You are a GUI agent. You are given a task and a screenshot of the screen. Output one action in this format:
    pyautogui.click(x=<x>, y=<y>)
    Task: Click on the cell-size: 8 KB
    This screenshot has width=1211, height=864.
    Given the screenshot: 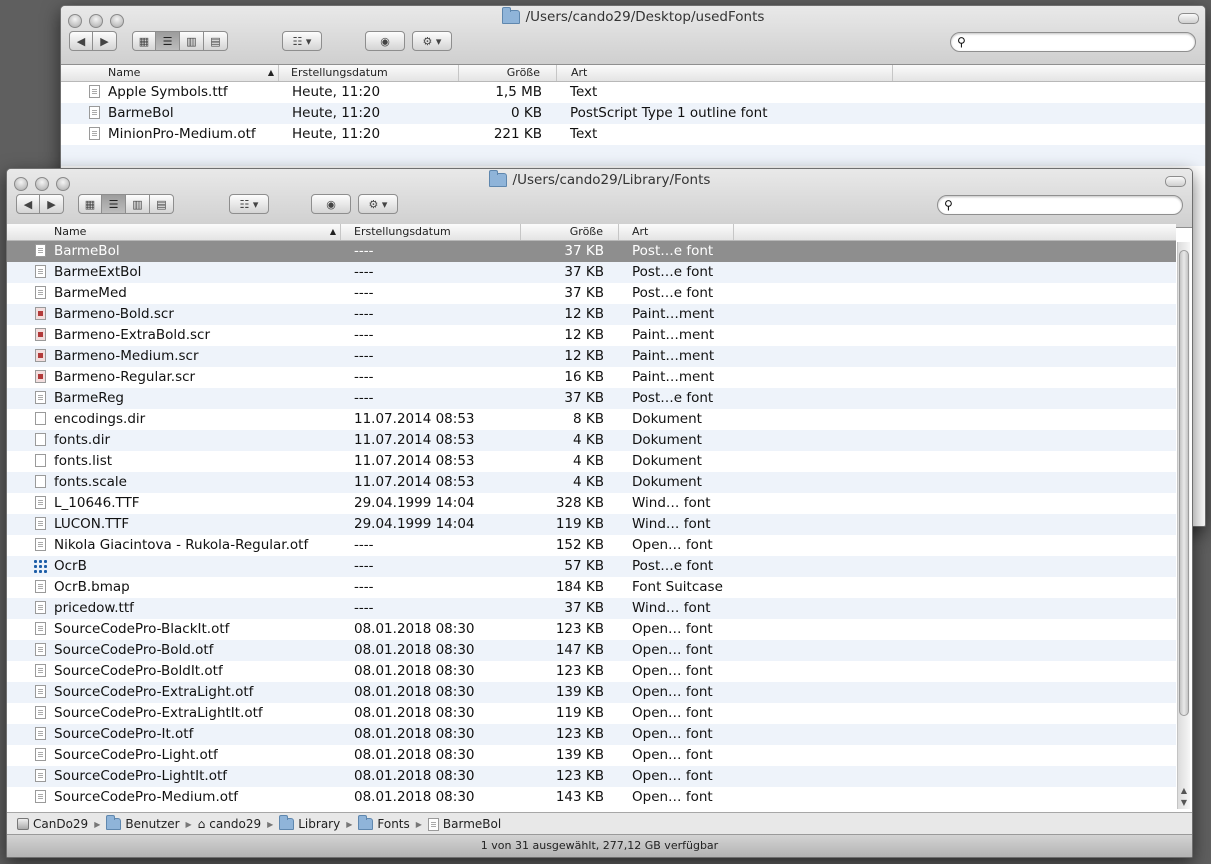 What is the action you would take?
    pyautogui.click(x=588, y=419)
    